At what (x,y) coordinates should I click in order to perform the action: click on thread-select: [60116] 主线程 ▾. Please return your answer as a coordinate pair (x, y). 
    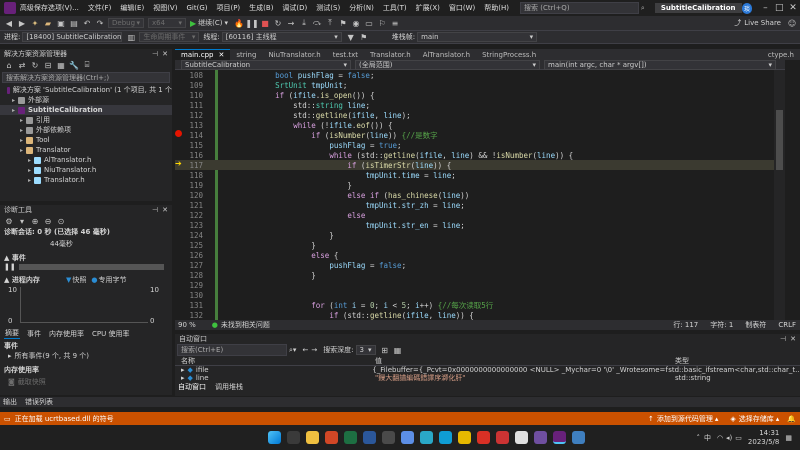
    Looking at the image, I should click on (281, 37).